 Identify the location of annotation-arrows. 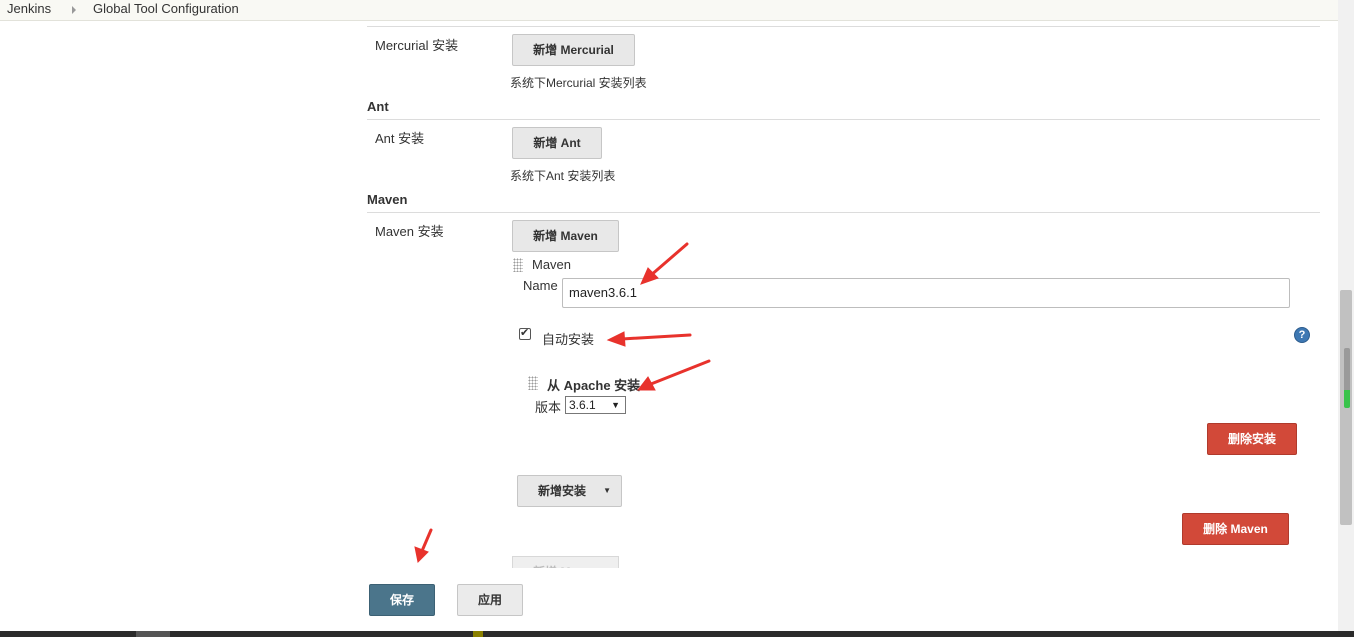
(562, 403).